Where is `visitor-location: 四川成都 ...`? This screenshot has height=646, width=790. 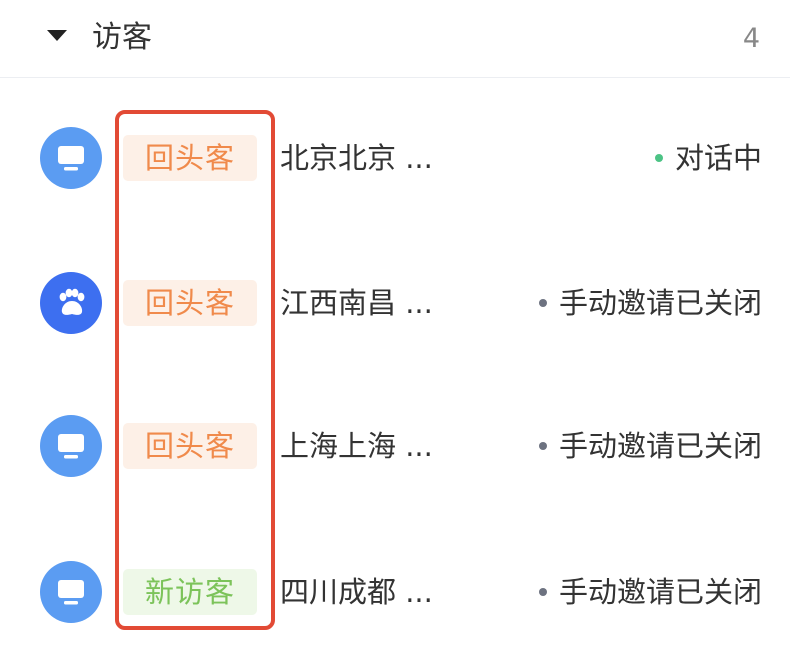
visitor-location: 四川成都 ... is located at coordinates (356, 592).